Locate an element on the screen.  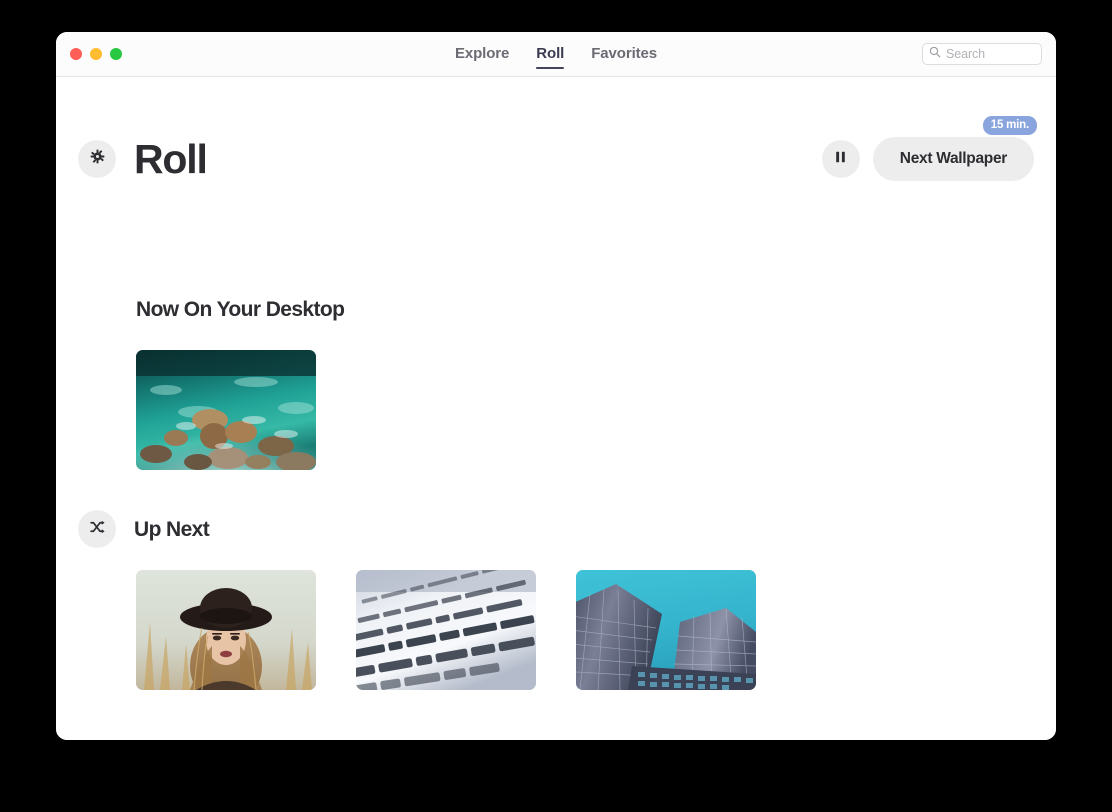
nav-tabs: Explore Roll Favorites is located at coordinates (556, 54).